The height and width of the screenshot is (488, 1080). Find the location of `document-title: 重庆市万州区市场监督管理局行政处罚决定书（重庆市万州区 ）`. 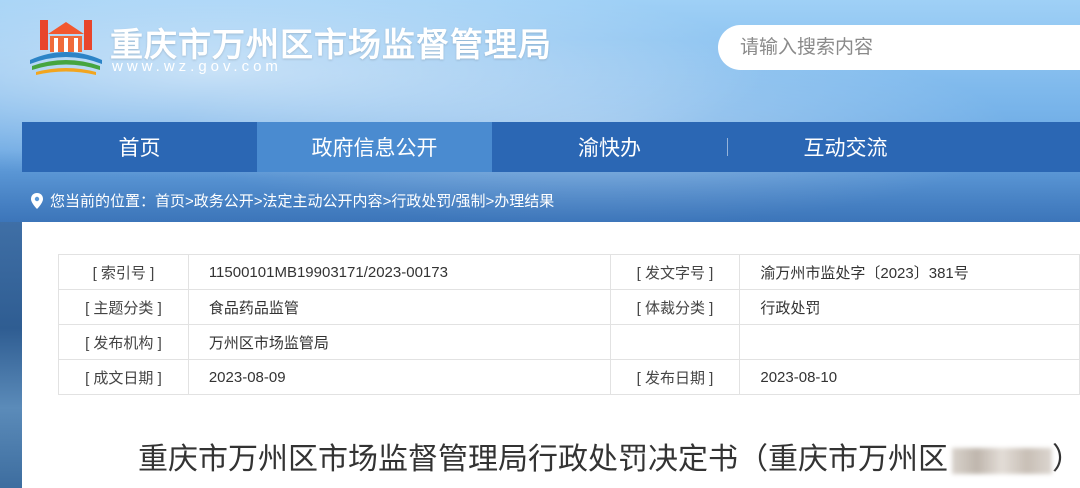

document-title: 重庆市万州区市场监督管理局行政处罚决定书（重庆市万州区 ） is located at coordinates (609, 456).